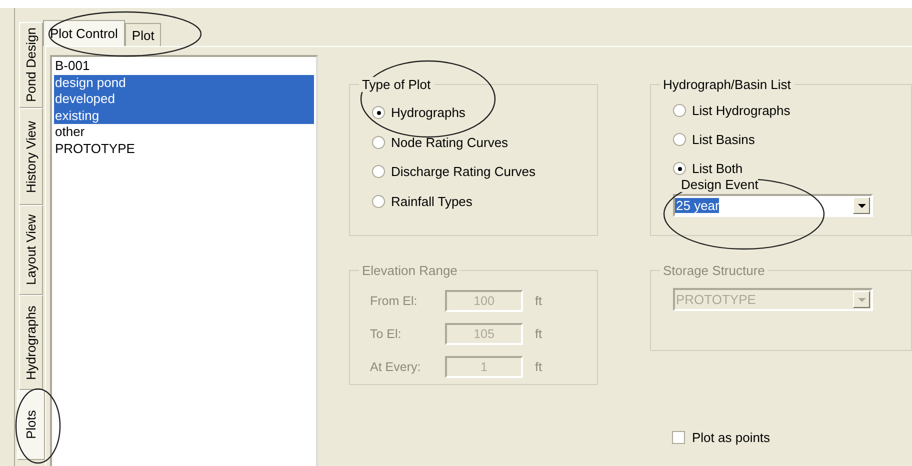  What do you see at coordinates (717, 168) in the screenshot?
I see `radio-label: List Both` at bounding box center [717, 168].